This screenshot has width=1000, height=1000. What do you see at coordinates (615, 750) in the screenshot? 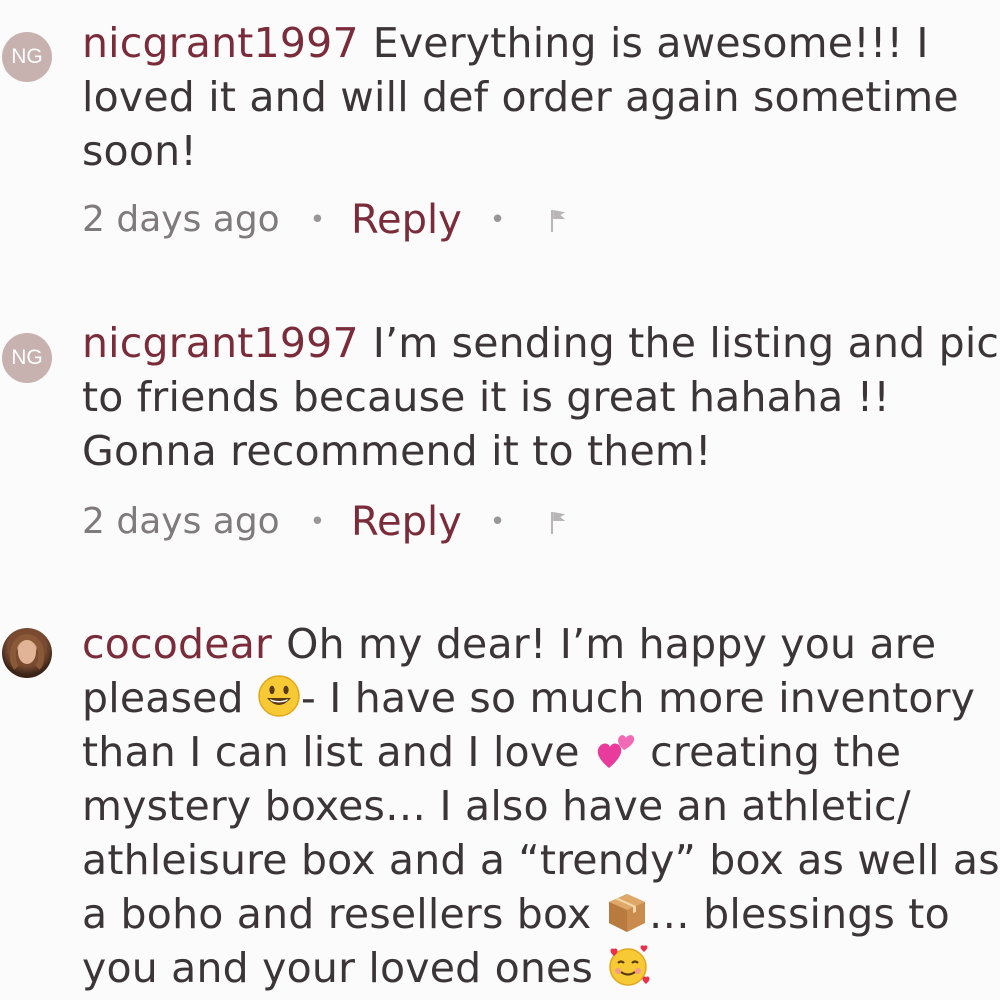
I see `two-hearts-emoji` at bounding box center [615, 750].